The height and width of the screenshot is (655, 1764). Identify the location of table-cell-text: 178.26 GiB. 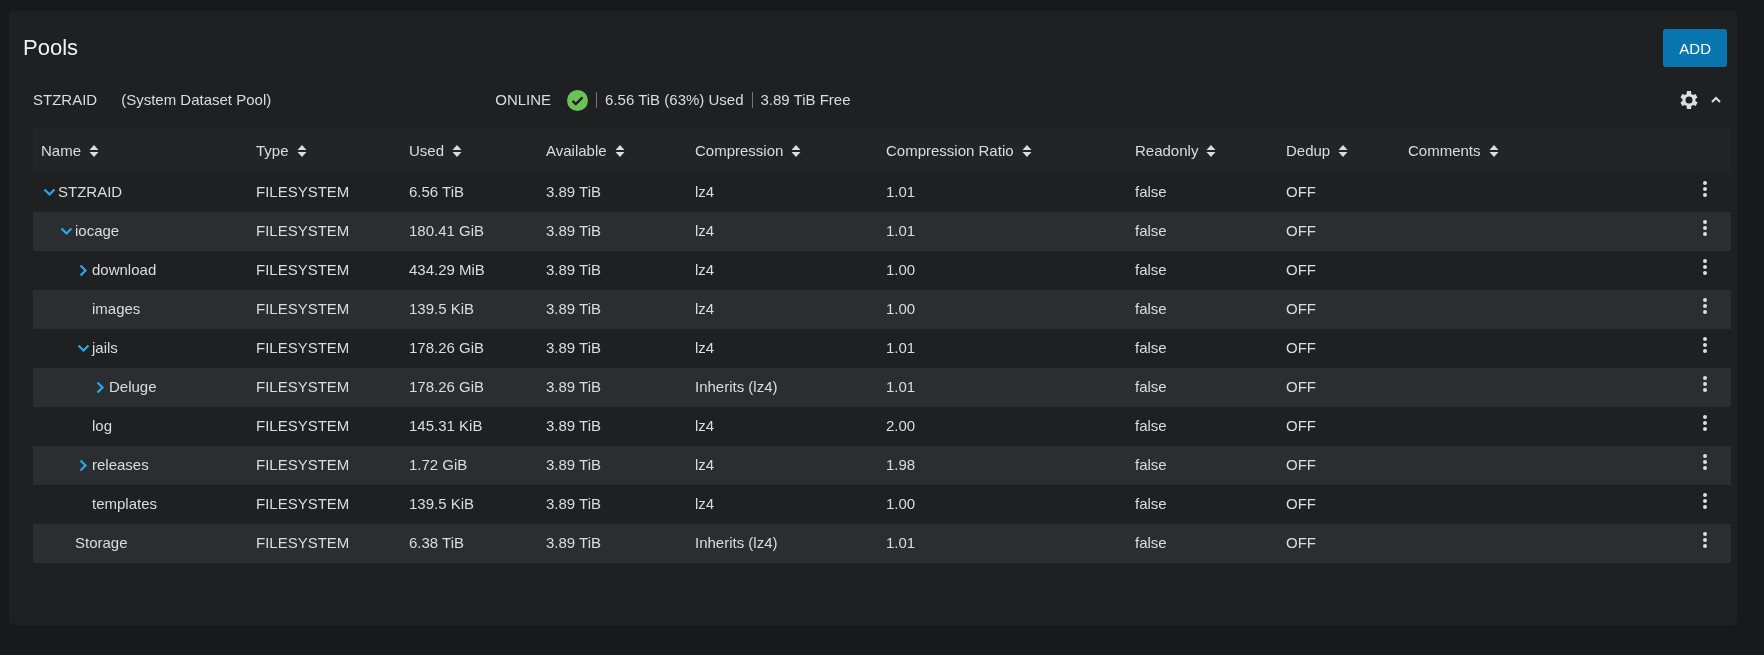
(447, 348).